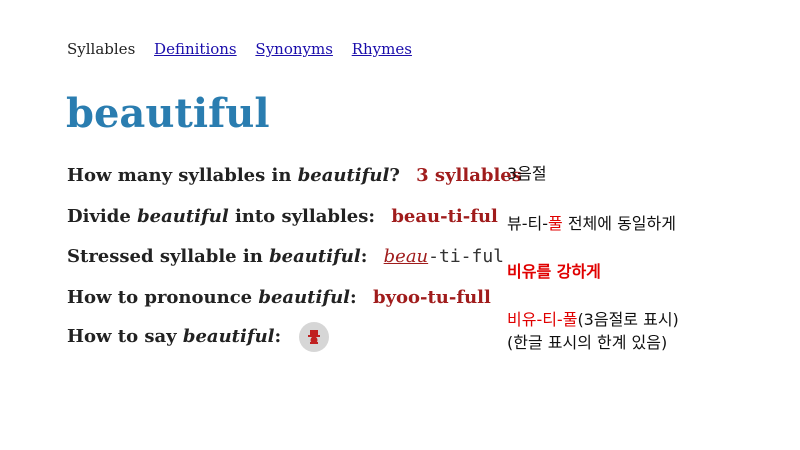 Image resolution: width=800 pixels, height=450 pixels. I want to click on speaker-head-icon, so click(314, 337).